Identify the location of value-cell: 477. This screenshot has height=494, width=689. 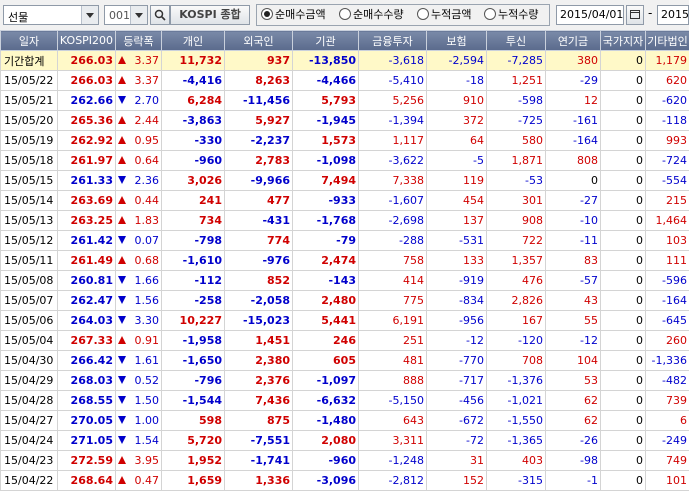
(258, 200).